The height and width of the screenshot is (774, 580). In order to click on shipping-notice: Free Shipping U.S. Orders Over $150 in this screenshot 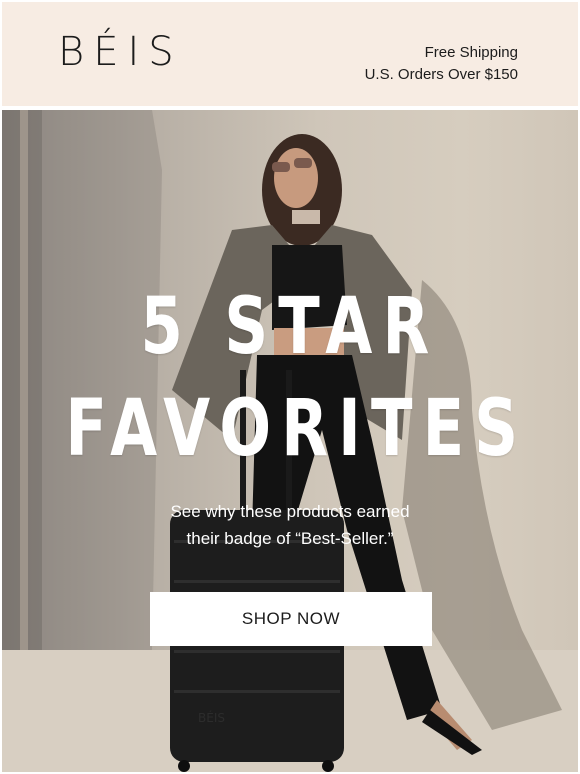, I will do `click(441, 64)`.